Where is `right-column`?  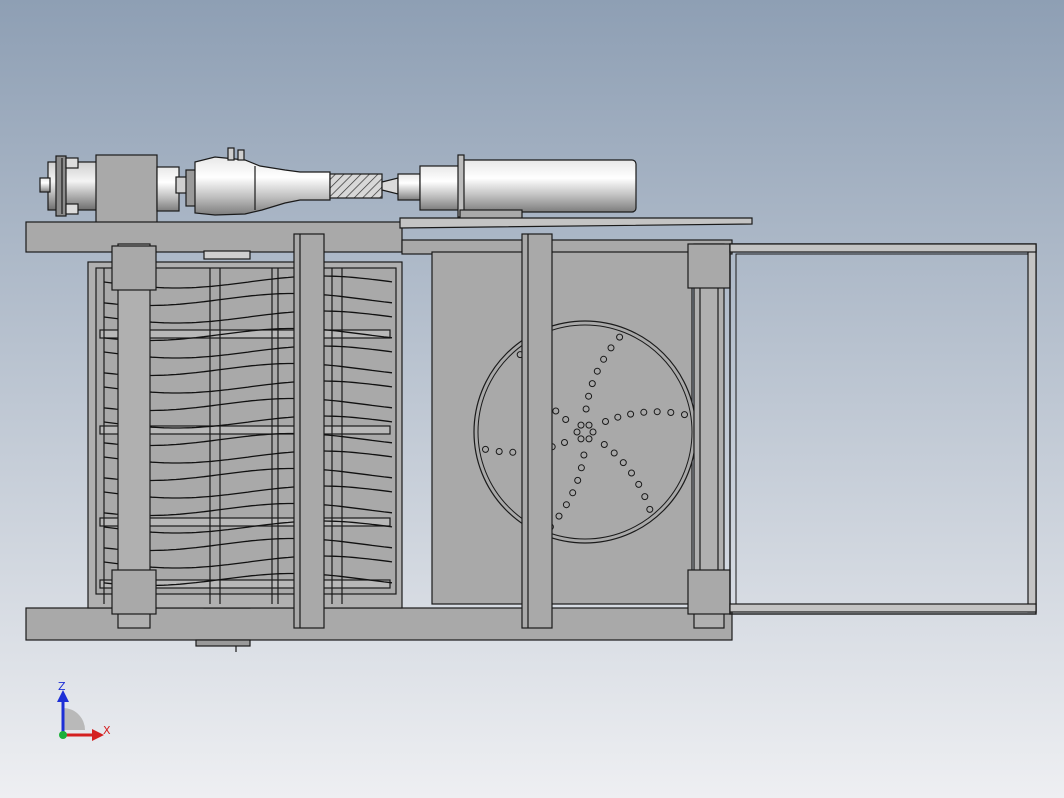
right-column is located at coordinates (709, 436).